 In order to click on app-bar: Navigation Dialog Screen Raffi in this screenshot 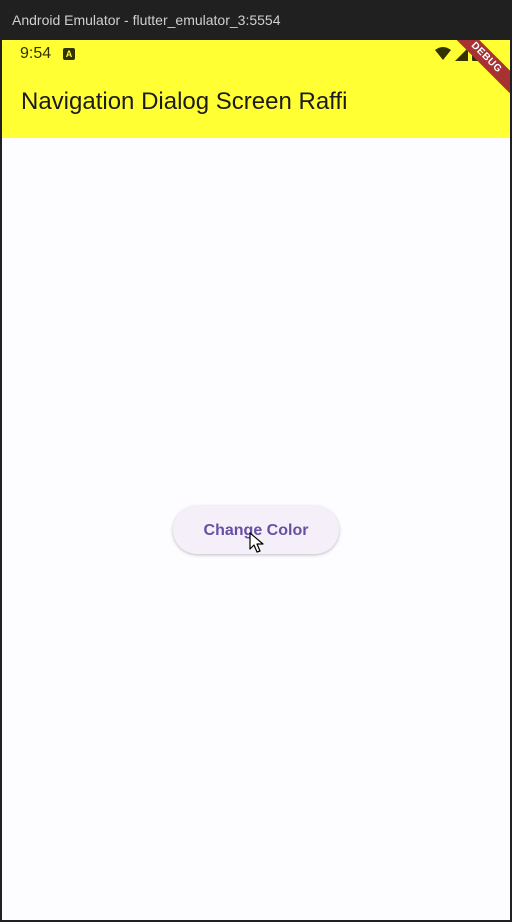, I will do `click(256, 104)`.